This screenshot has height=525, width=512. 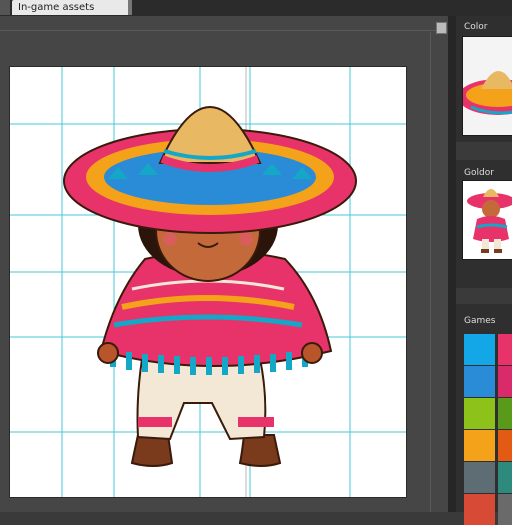 What do you see at coordinates (452, 264) in the screenshot?
I see `panel-divider` at bounding box center [452, 264].